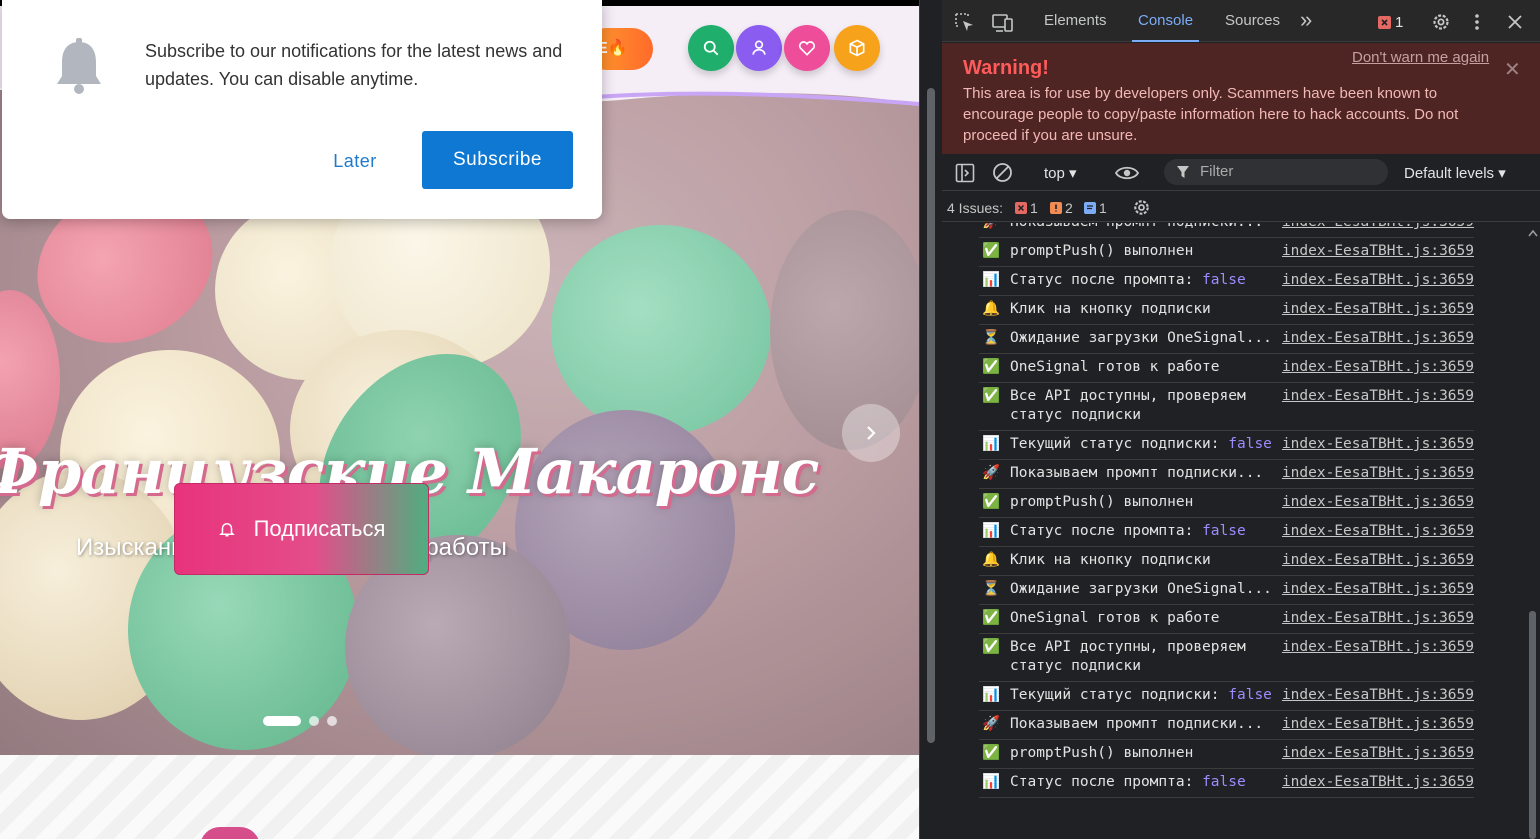  I want to click on sidebar-toggle-icon, so click(965, 173).